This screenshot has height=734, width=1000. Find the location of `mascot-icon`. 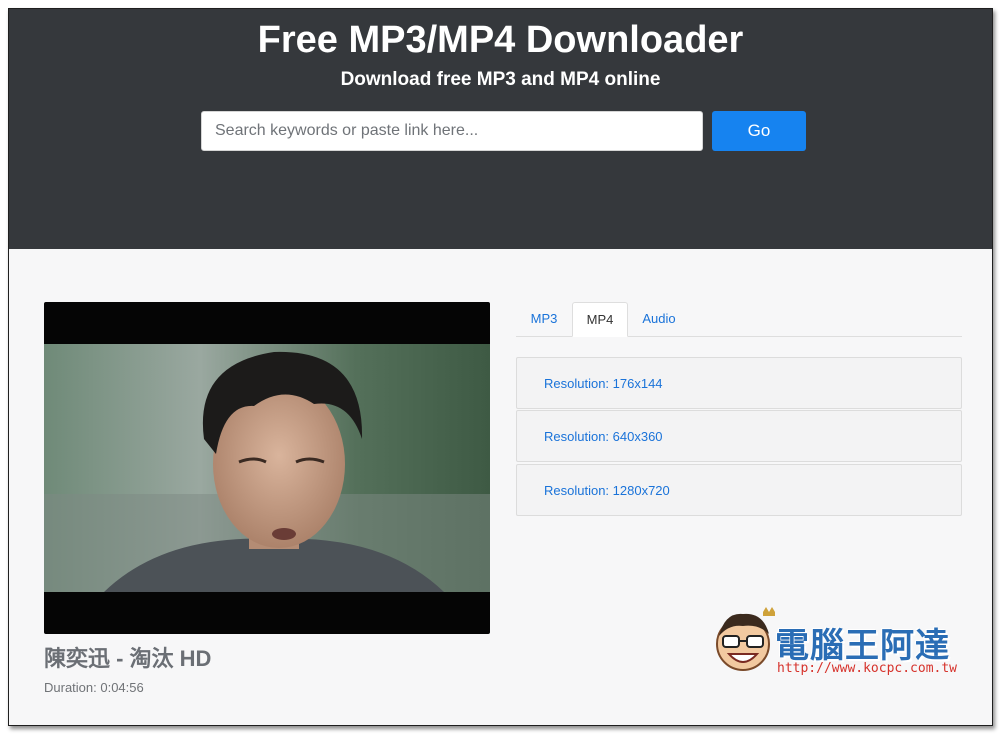

mascot-icon is located at coordinates (745, 639).